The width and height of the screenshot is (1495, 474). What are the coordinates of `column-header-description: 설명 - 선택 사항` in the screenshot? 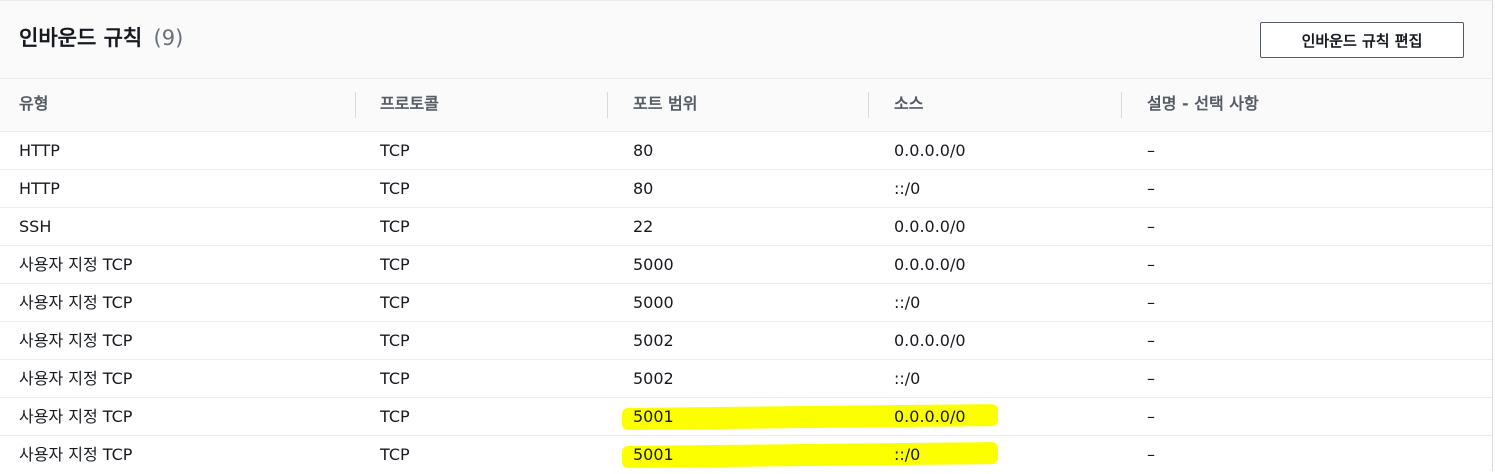 It's located at (1203, 105).